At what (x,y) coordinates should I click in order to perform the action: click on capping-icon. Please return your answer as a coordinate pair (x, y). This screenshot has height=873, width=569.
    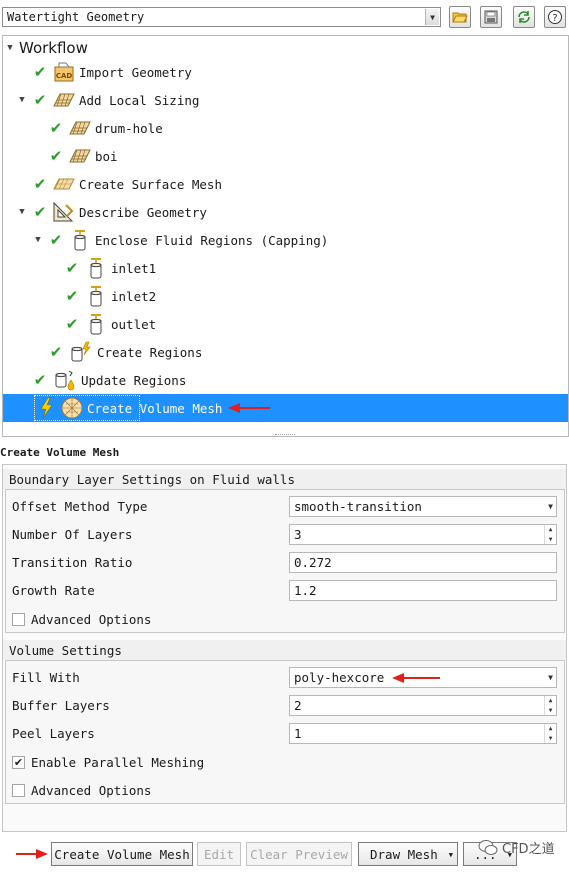
    Looking at the image, I should click on (96, 268).